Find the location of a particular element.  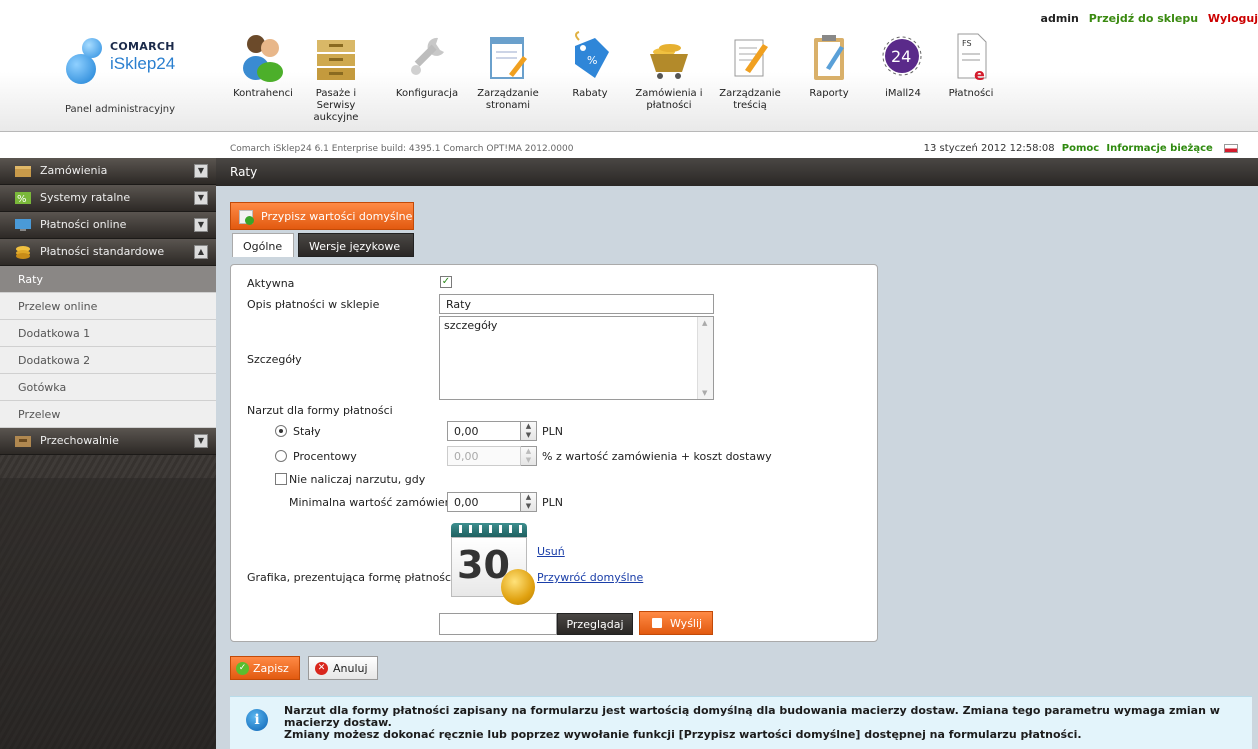

wrench-icon is located at coordinates (427, 56).